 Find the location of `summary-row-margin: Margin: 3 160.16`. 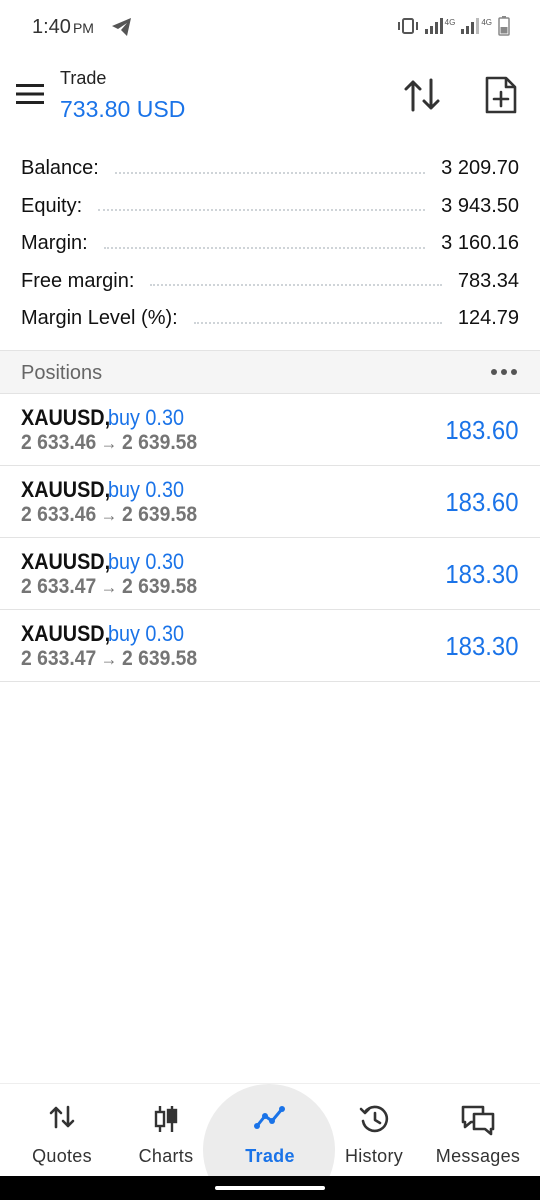

summary-row-margin: Margin: 3 160.16 is located at coordinates (270, 244).